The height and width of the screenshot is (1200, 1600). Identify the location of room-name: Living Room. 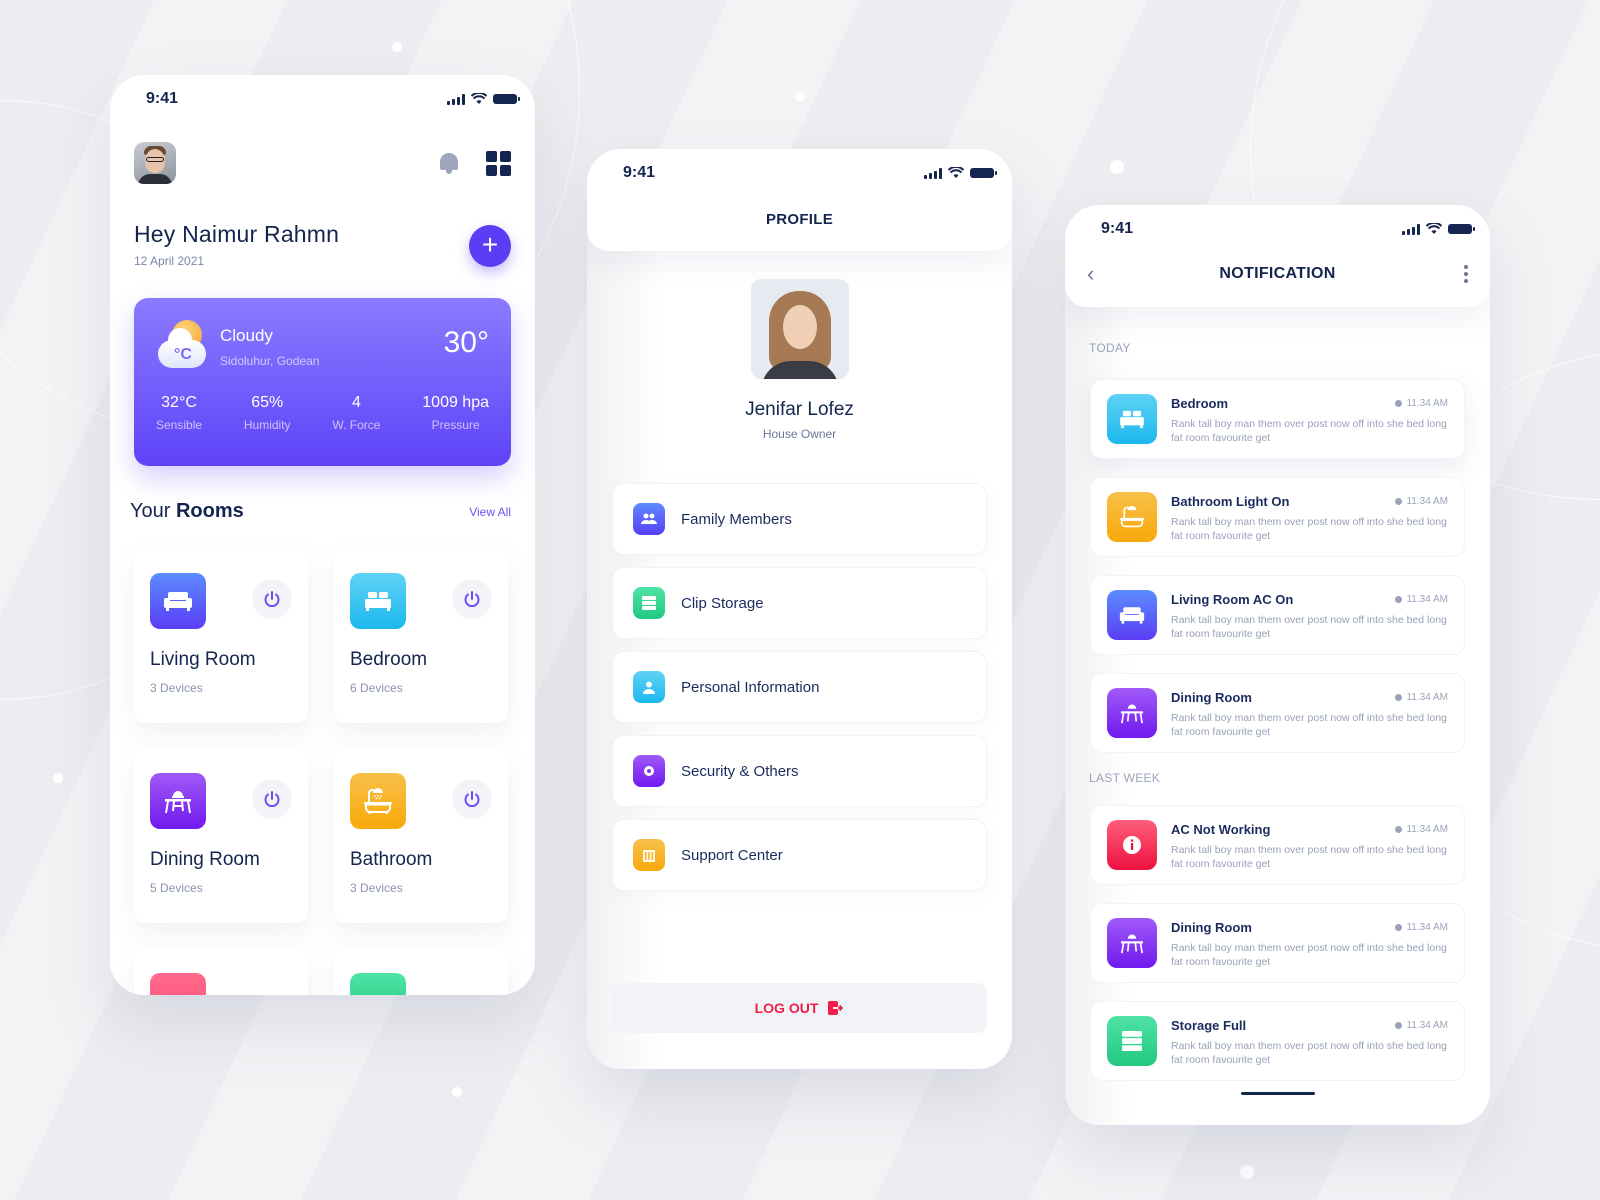
(203, 659).